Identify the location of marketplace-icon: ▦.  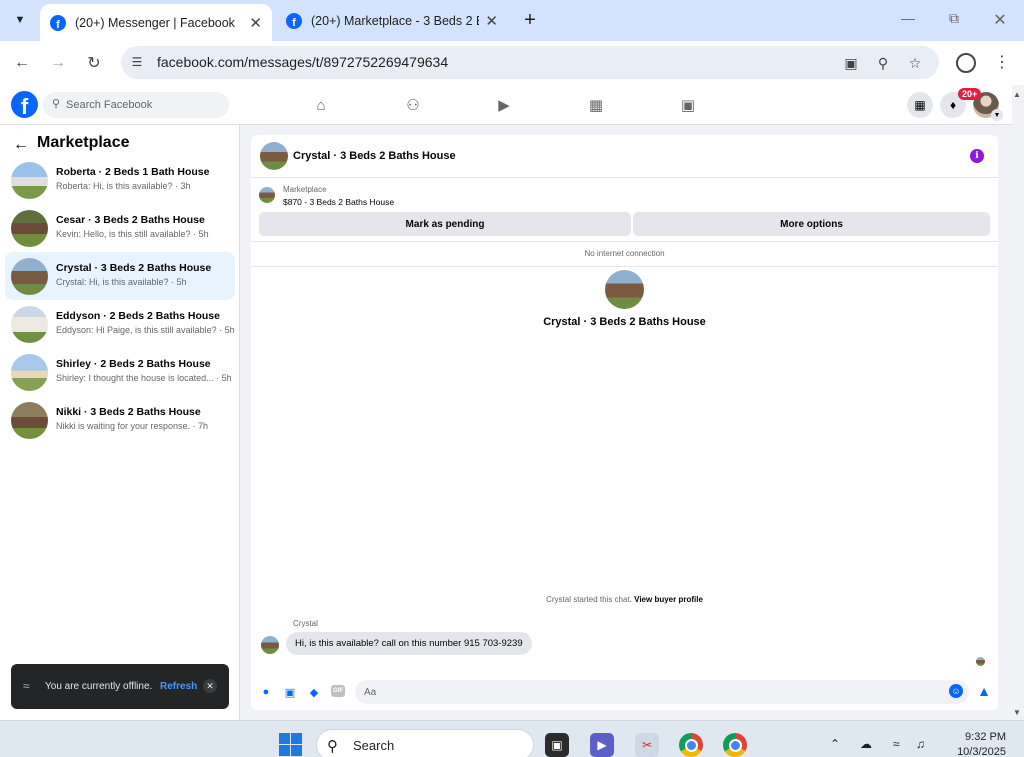
(596, 105).